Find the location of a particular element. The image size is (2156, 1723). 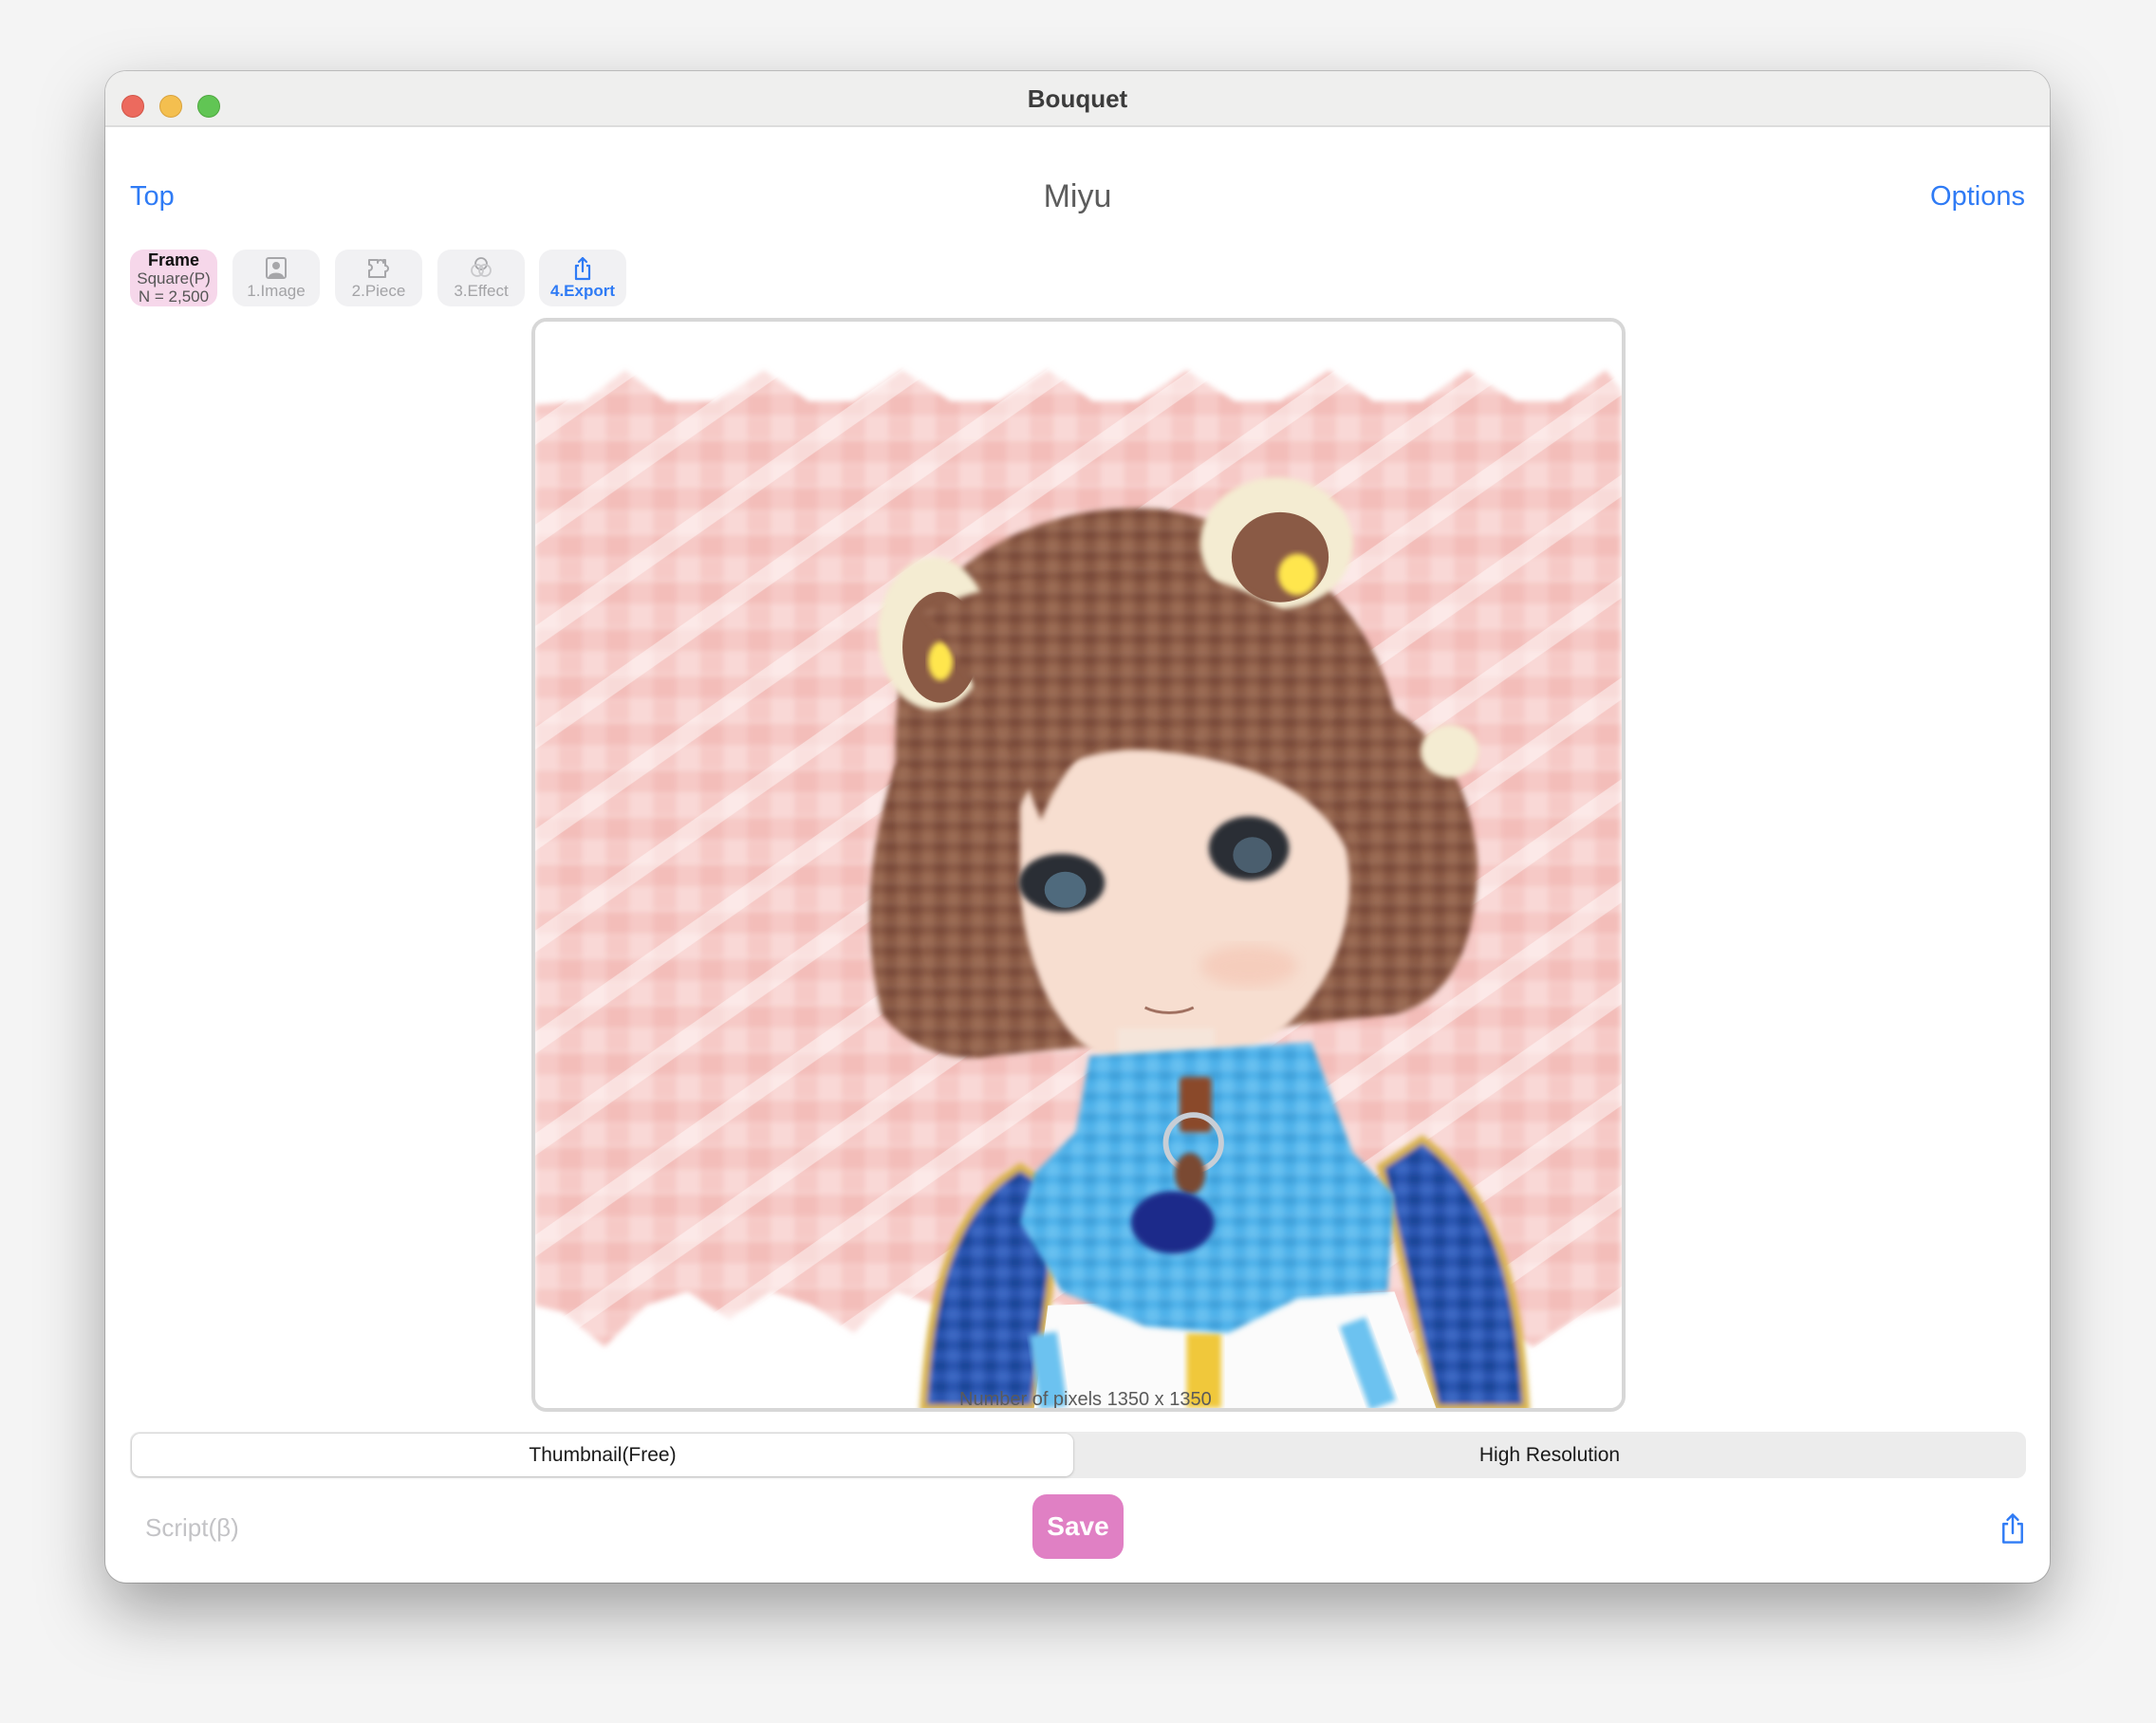

step-effect-button: 3.Effect is located at coordinates (481, 278).